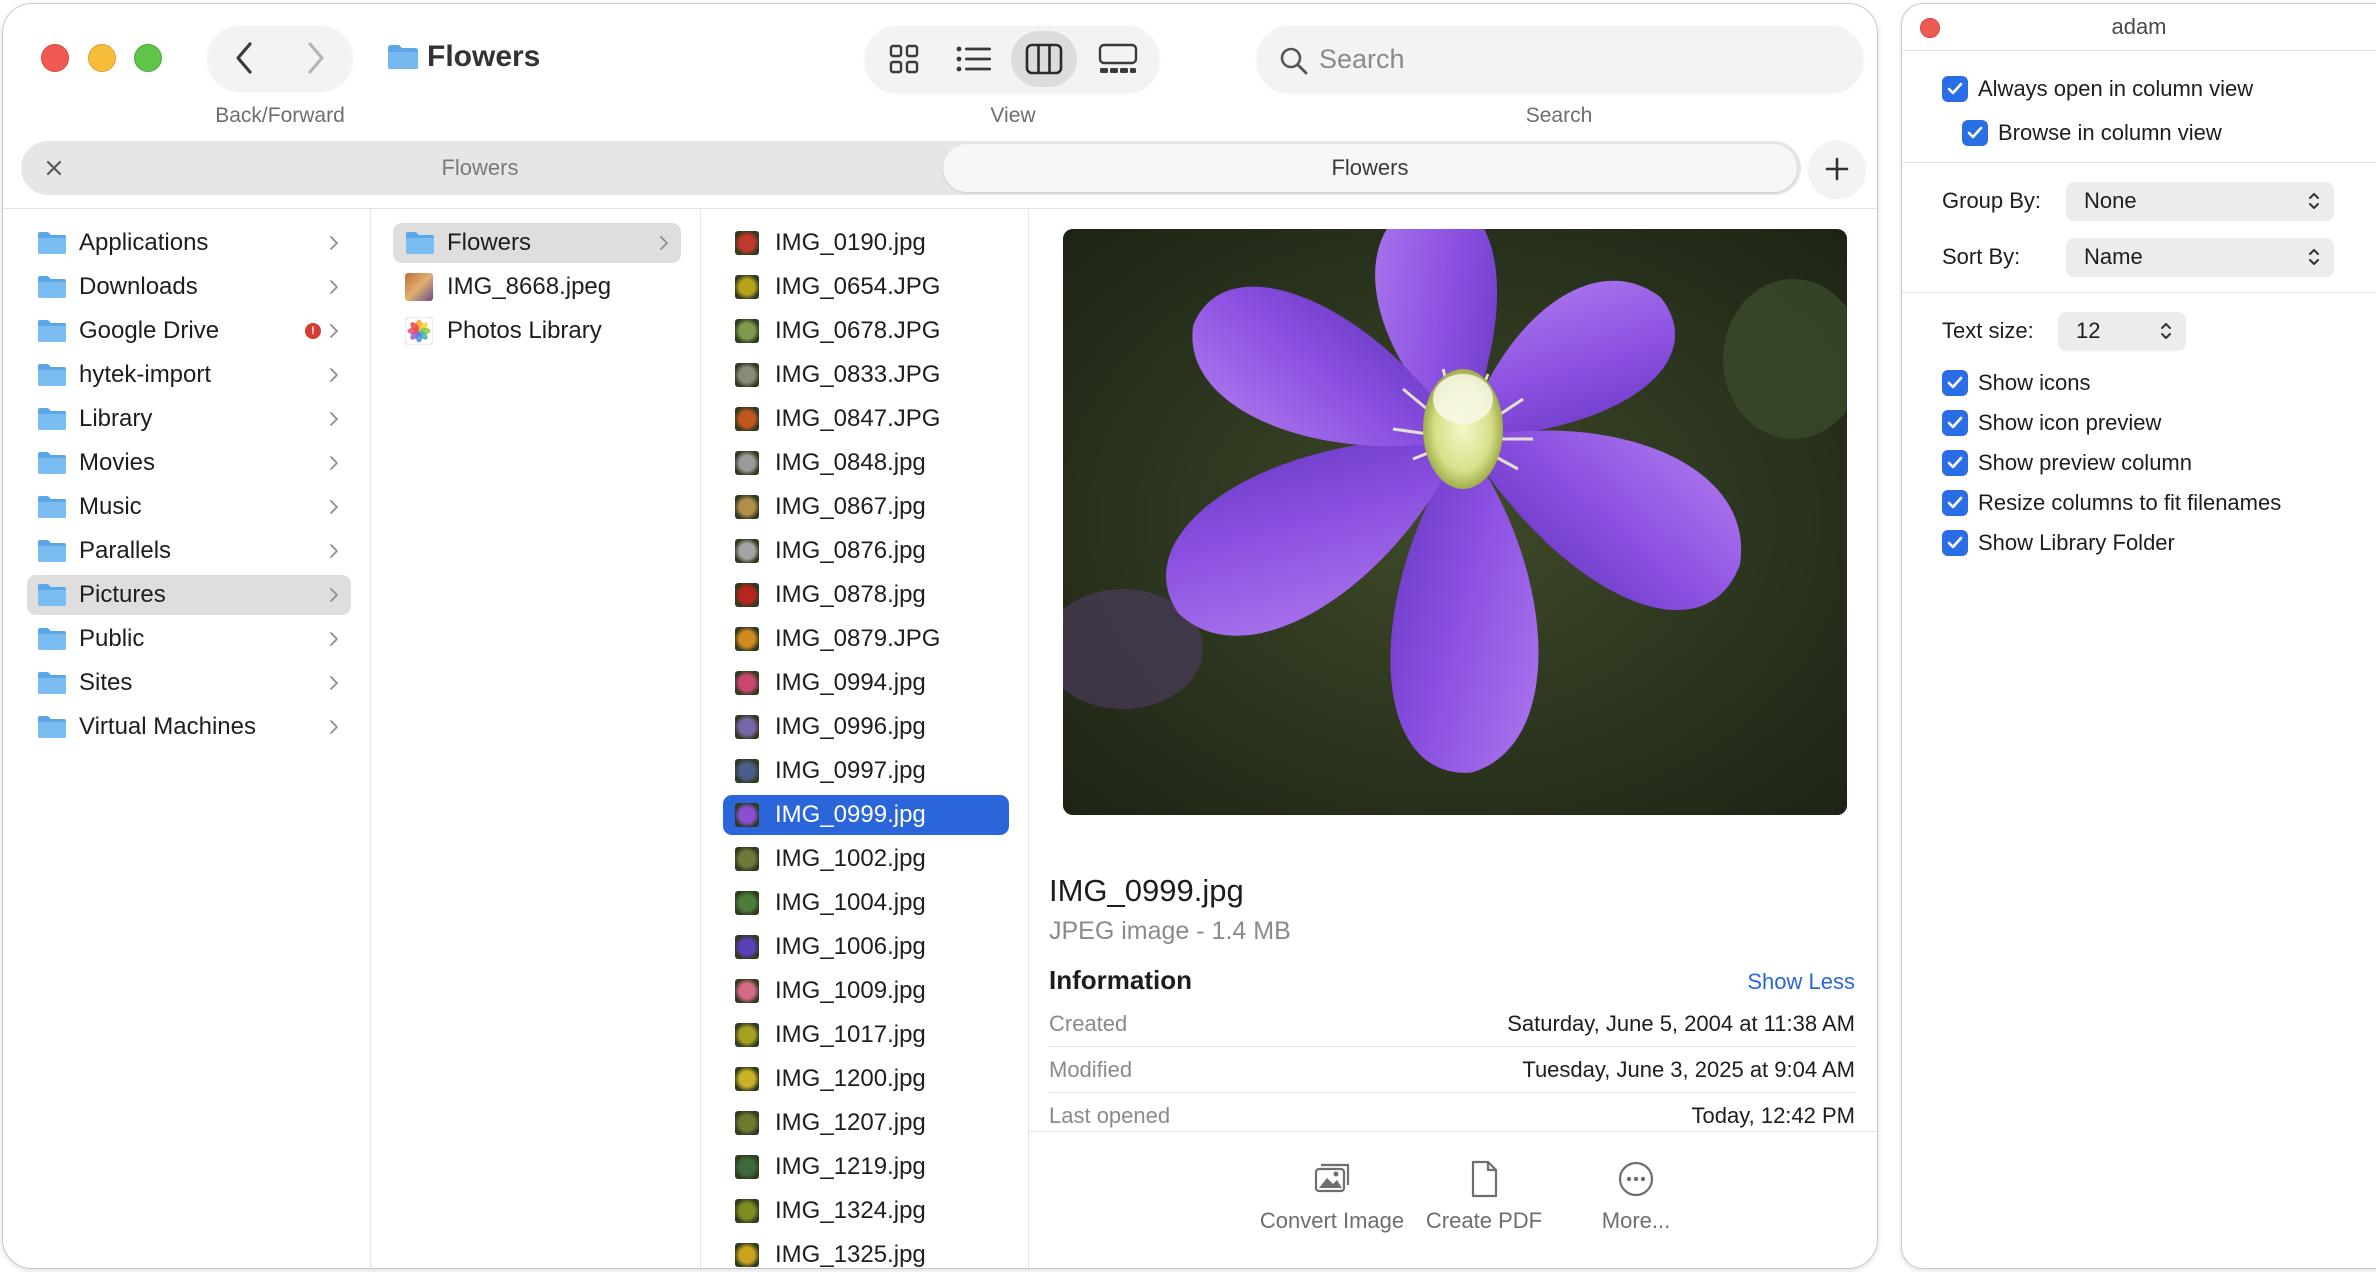  Describe the element at coordinates (904, 59) in the screenshot. I see `icon-view-button` at that location.